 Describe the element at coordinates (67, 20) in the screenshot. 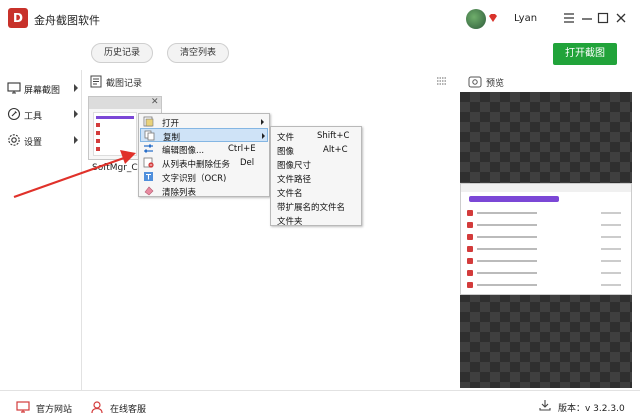

I see `app-title: 金舟截图软件` at that location.